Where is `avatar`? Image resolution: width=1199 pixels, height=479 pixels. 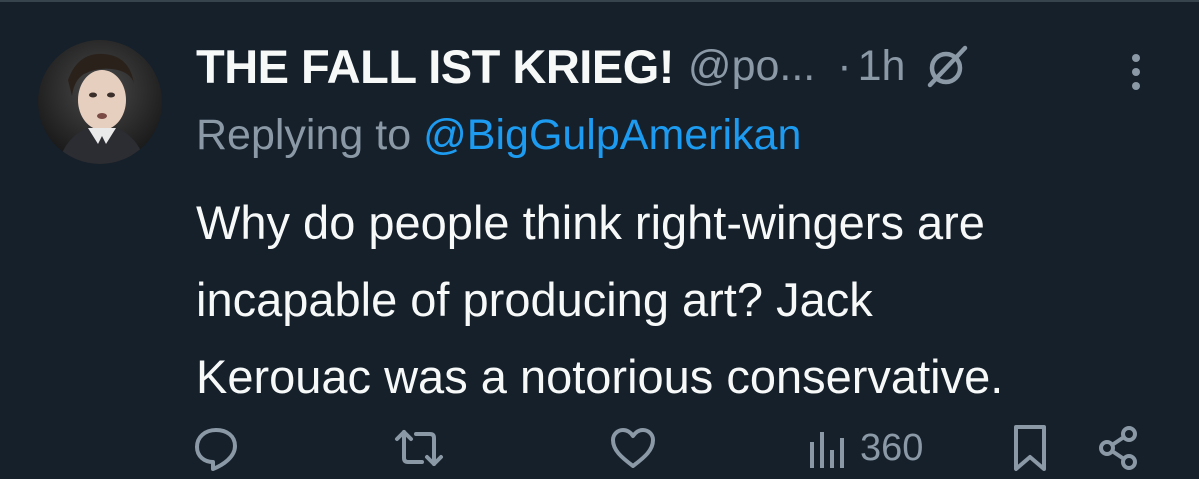
avatar is located at coordinates (100, 102).